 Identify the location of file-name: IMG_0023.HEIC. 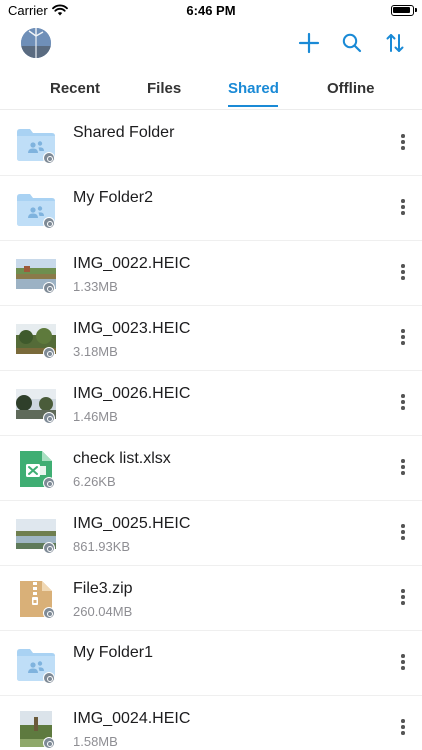
(132, 328).